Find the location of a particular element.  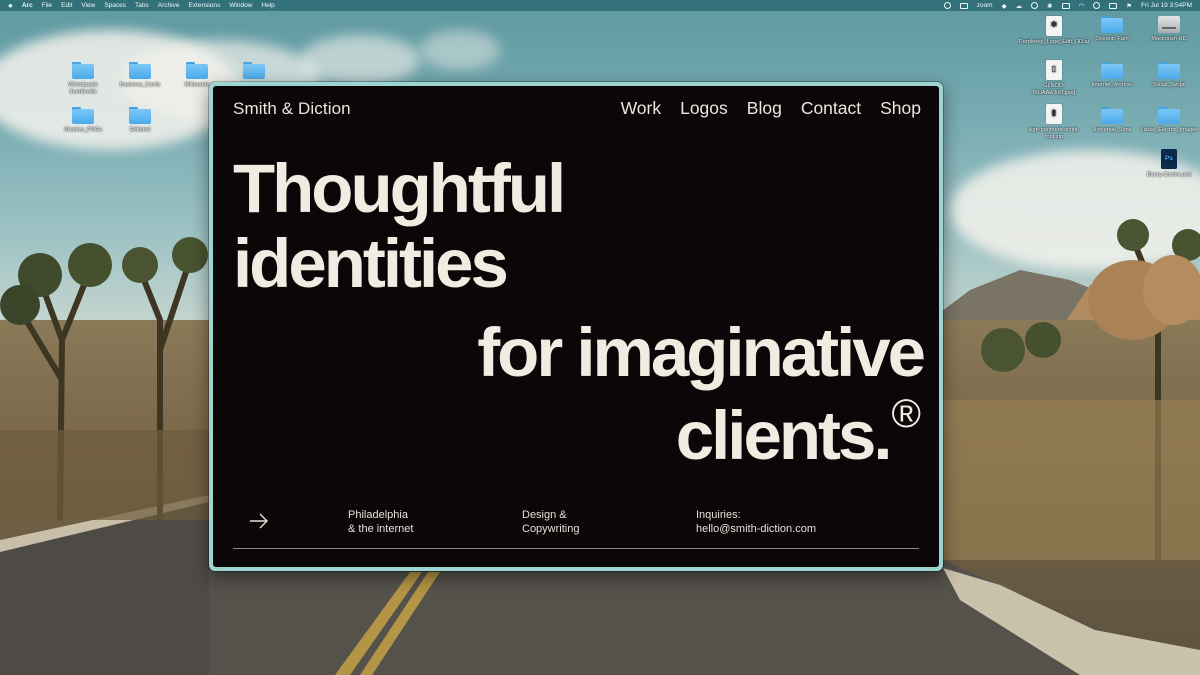

creative-cloud-icon: ☁ is located at coordinates (1019, 6).